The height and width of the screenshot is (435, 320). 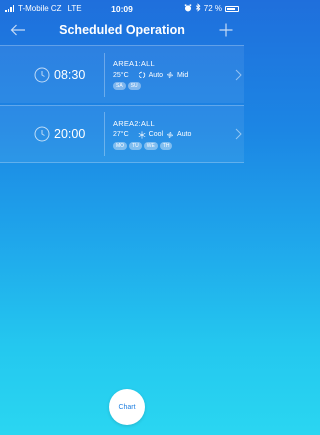 I want to click on schedule-time-block: 08:30, so click(x=52, y=74).